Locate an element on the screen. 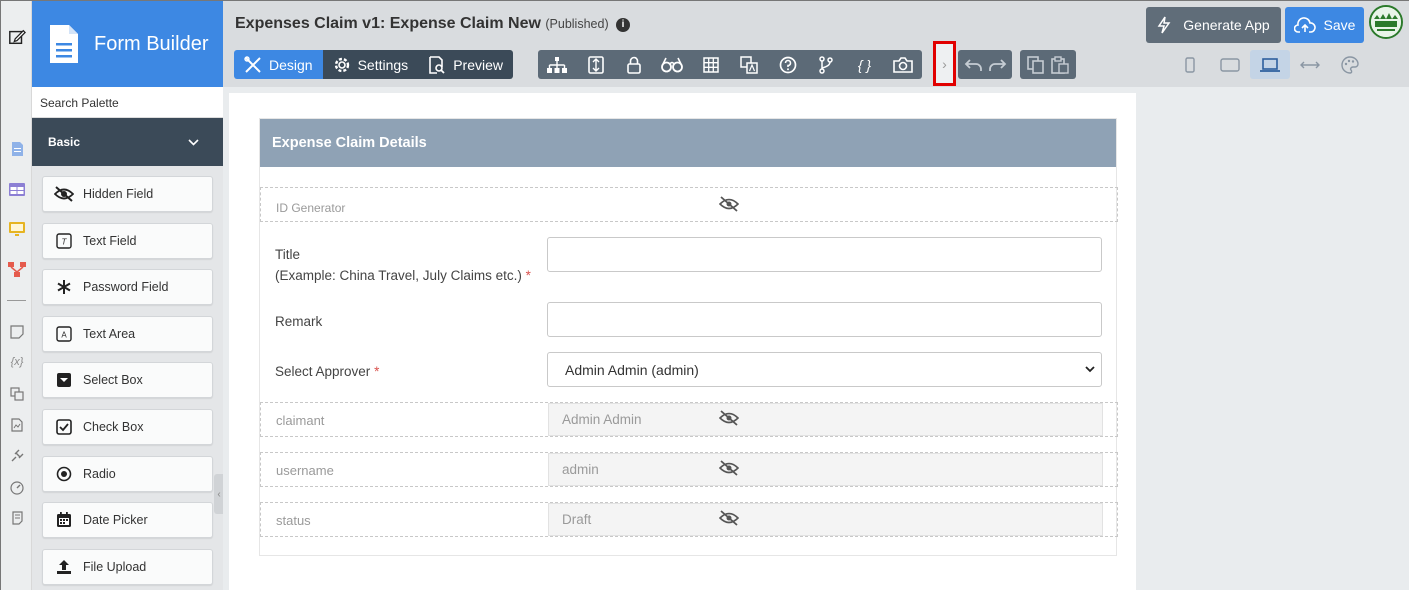  palette-item-label: Password Field is located at coordinates (126, 287).